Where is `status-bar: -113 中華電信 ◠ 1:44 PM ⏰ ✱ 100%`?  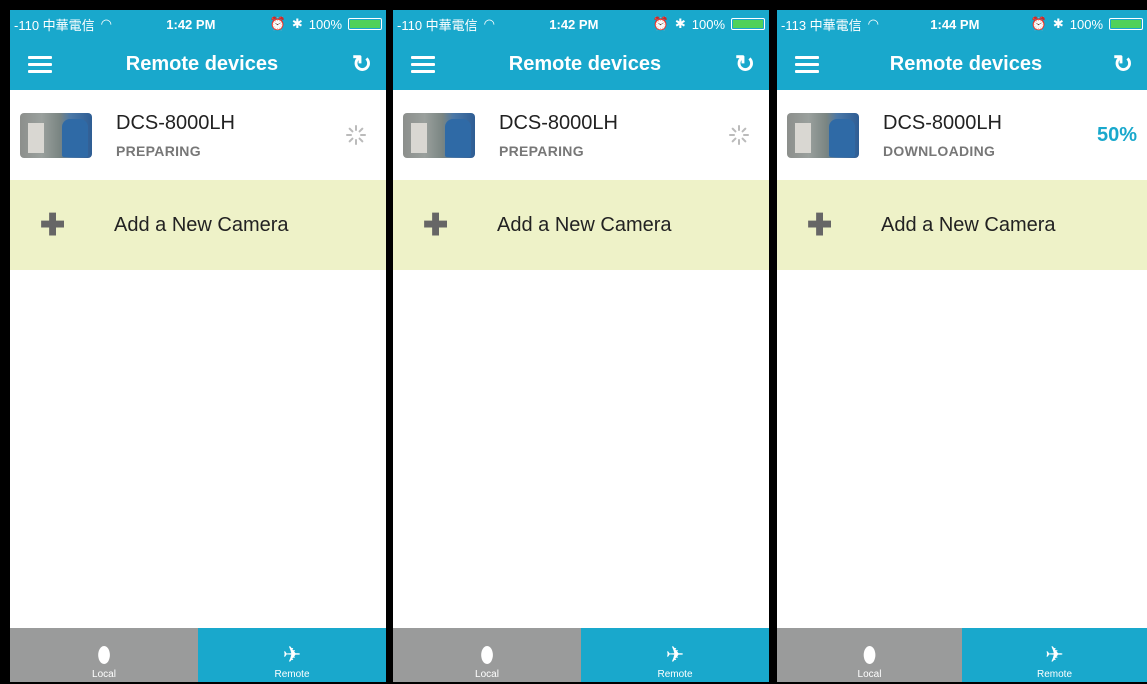
status-bar: -113 中華電信 ◠ 1:44 PM ⏰ ✱ 100% is located at coordinates (962, 24).